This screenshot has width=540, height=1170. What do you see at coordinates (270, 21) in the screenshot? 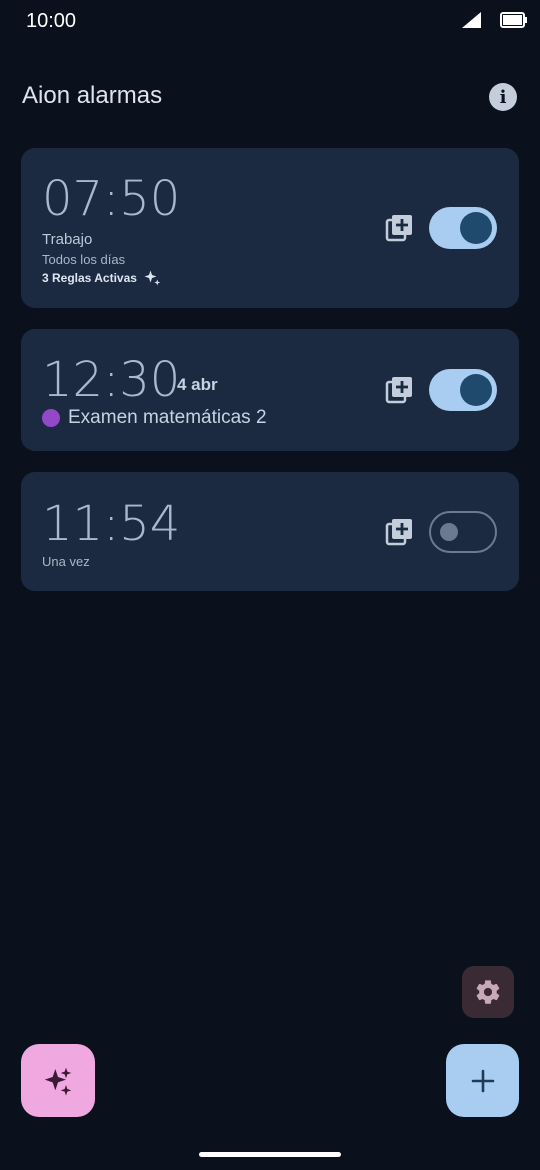
I see `status-bar: 10:00` at bounding box center [270, 21].